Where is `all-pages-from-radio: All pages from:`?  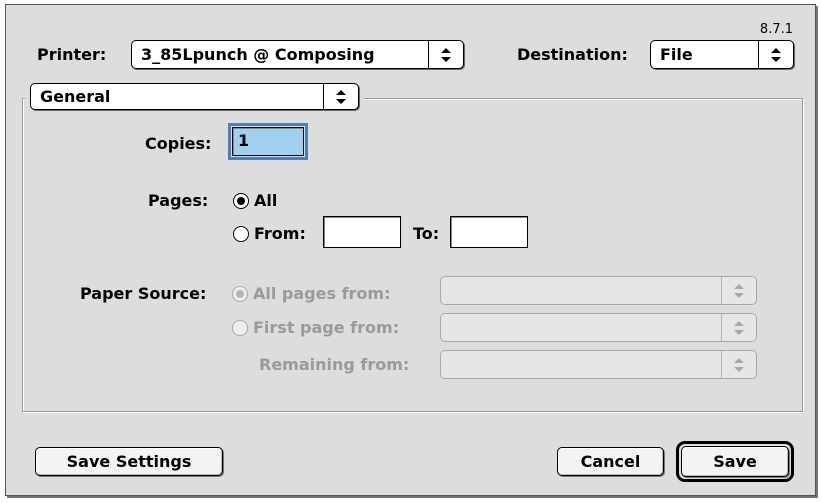
all-pages-from-radio: All pages from: is located at coordinates (311, 293).